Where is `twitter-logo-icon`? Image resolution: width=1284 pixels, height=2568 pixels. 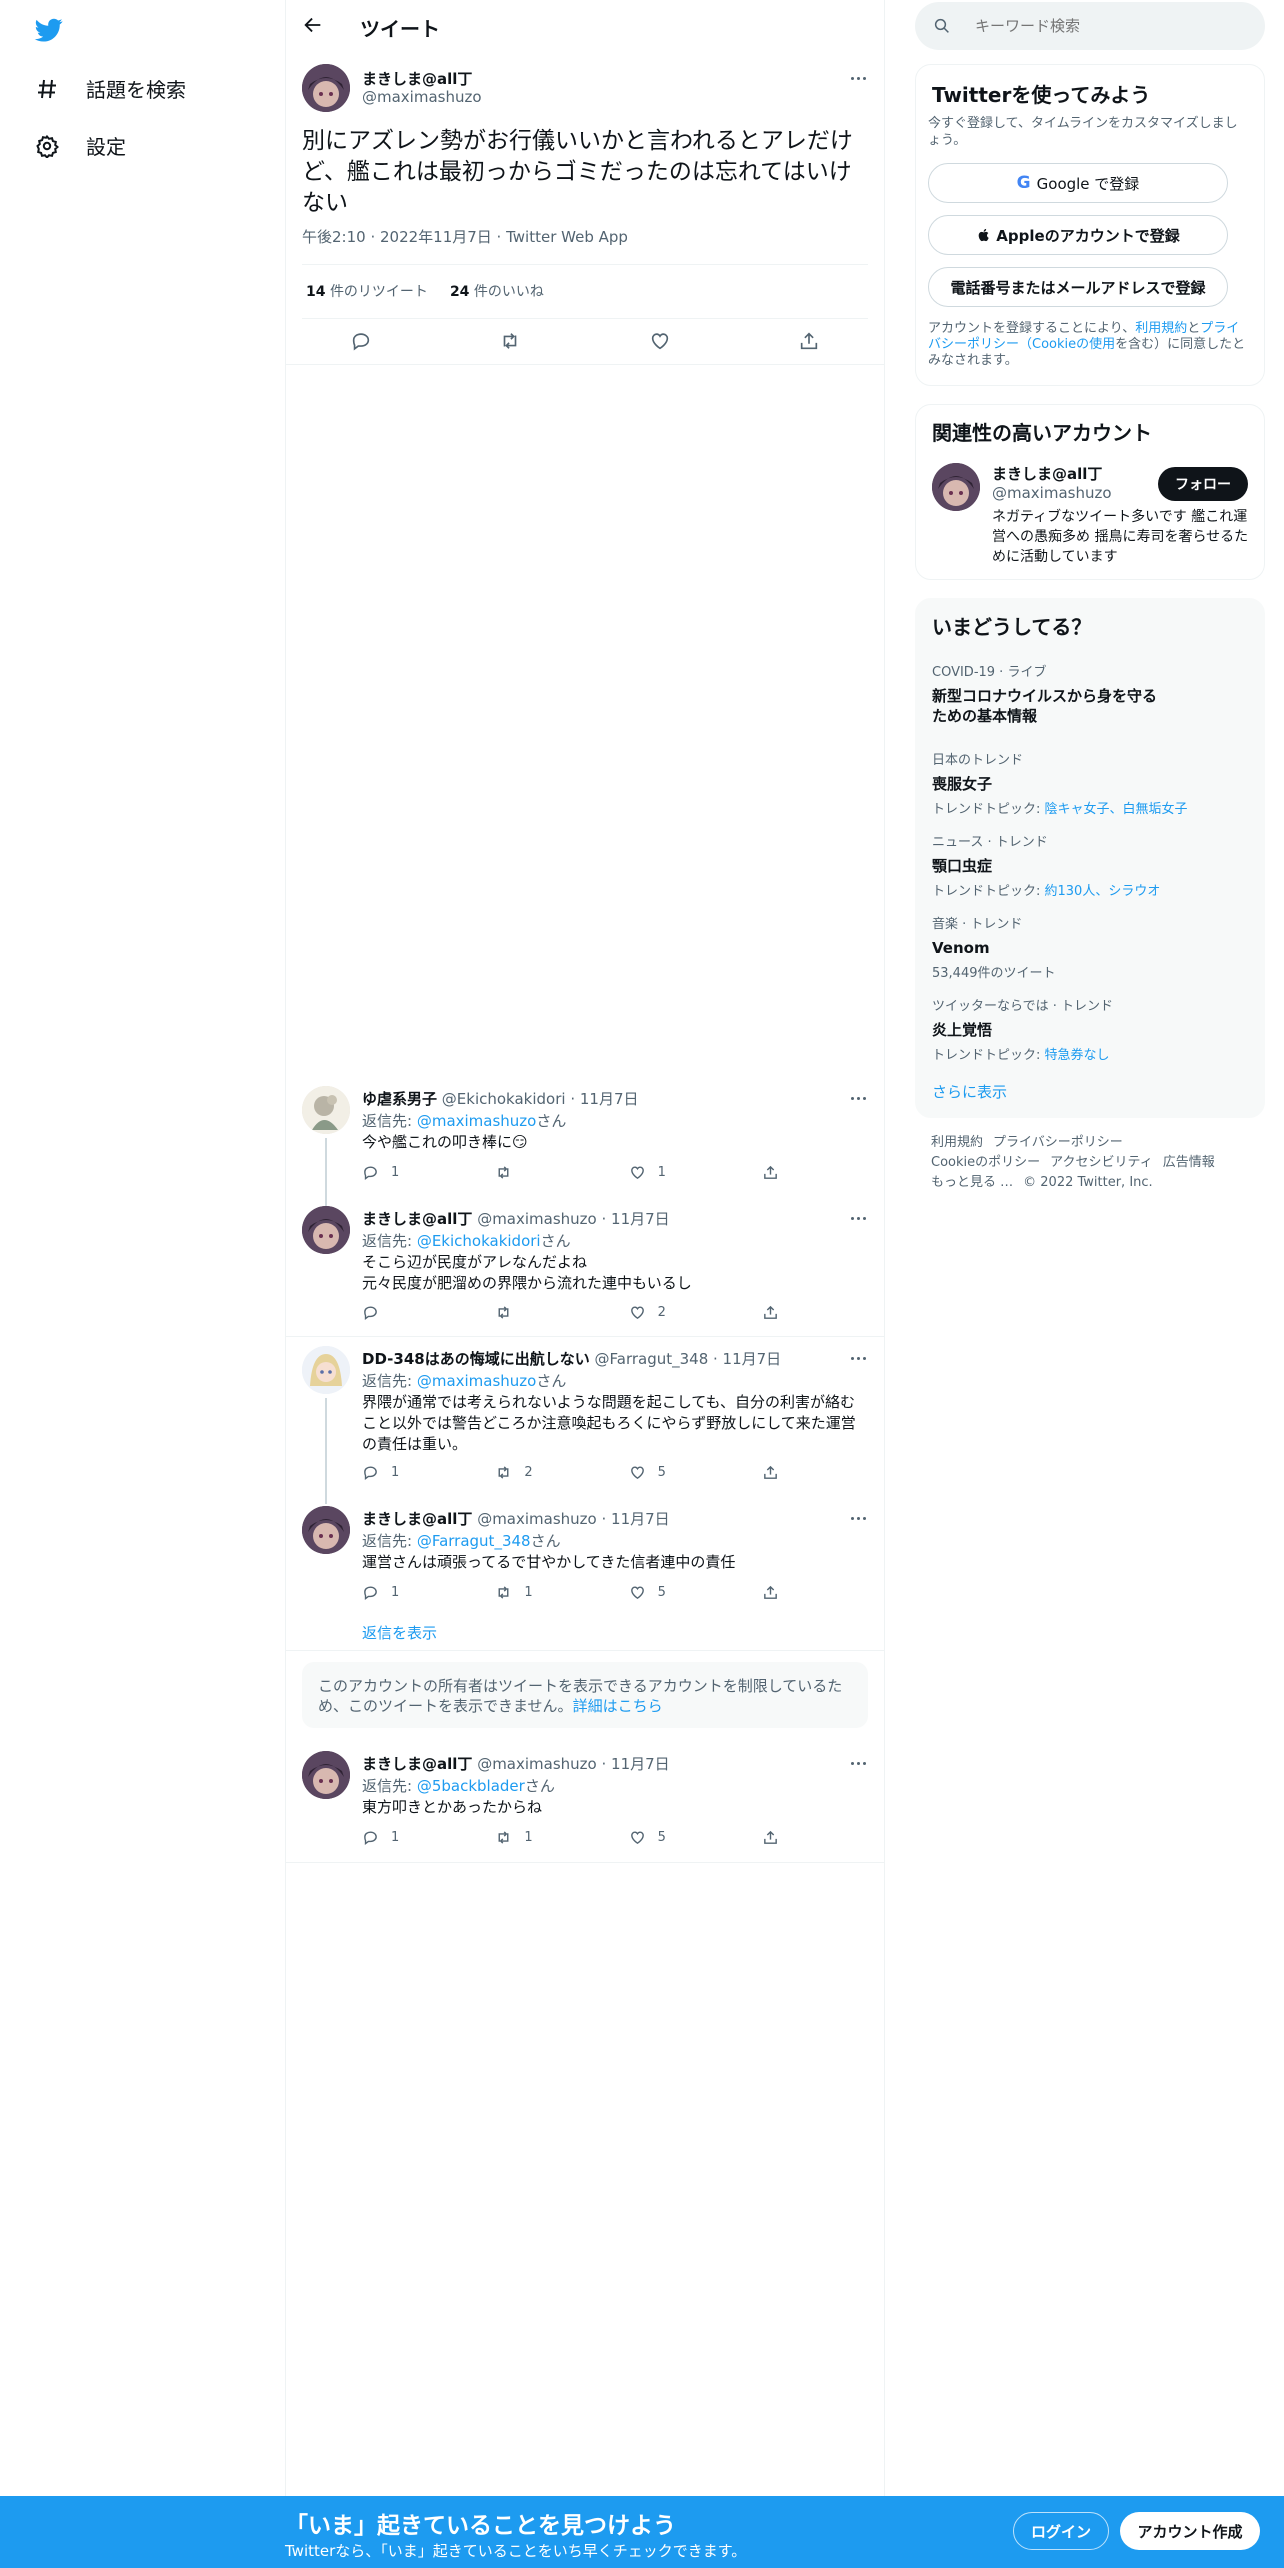
twitter-logo-icon is located at coordinates (49, 30).